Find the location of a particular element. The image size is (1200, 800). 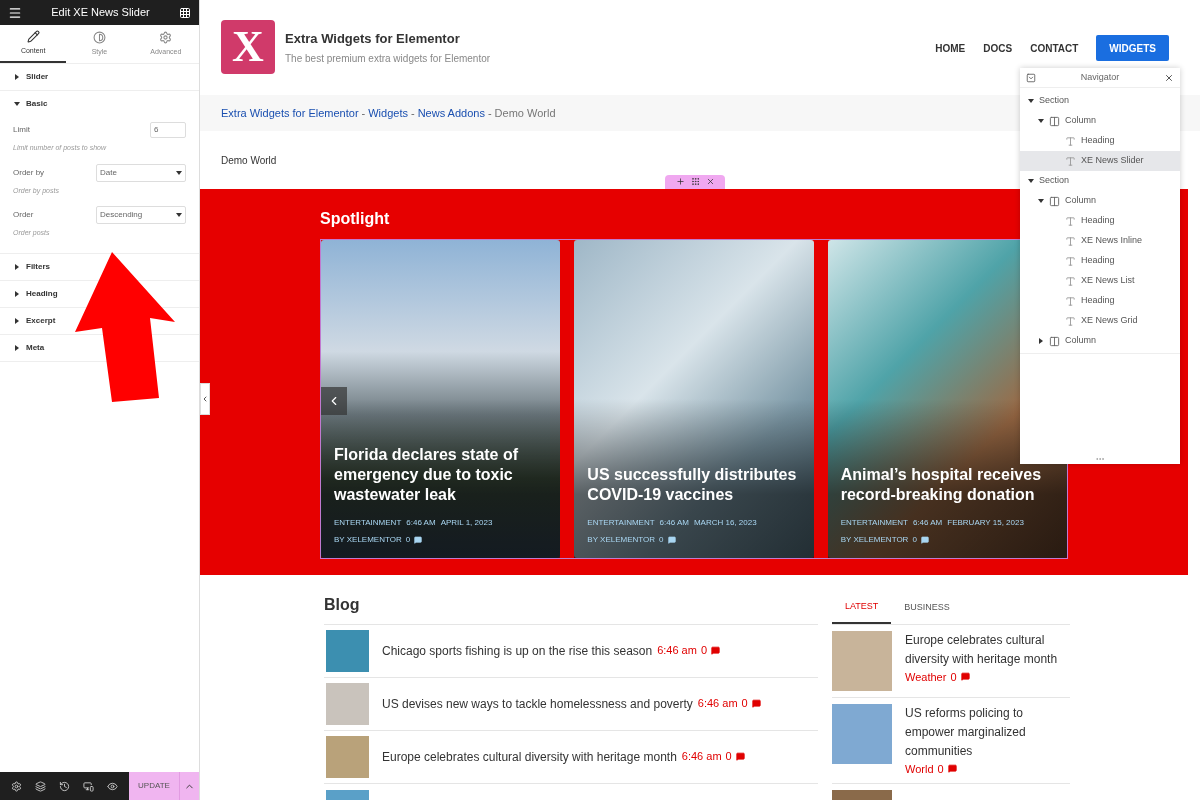

slide-title: US successfully distributes COVID-19 vaccines is located at coordinates (694, 484).